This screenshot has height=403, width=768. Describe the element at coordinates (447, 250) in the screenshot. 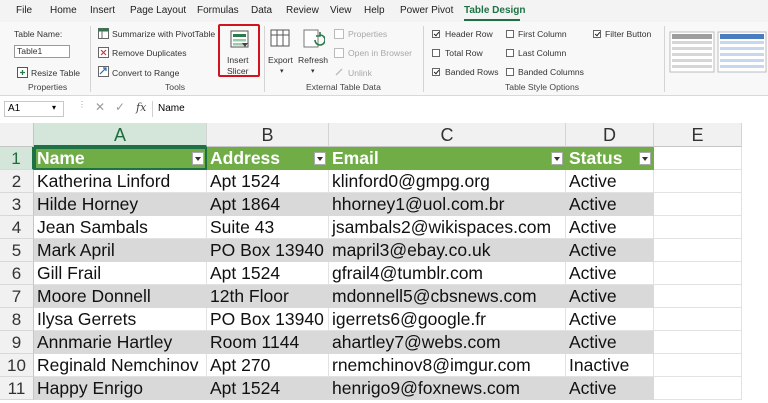

I see `table-cell: mapril3@ebay.co.uk` at that location.